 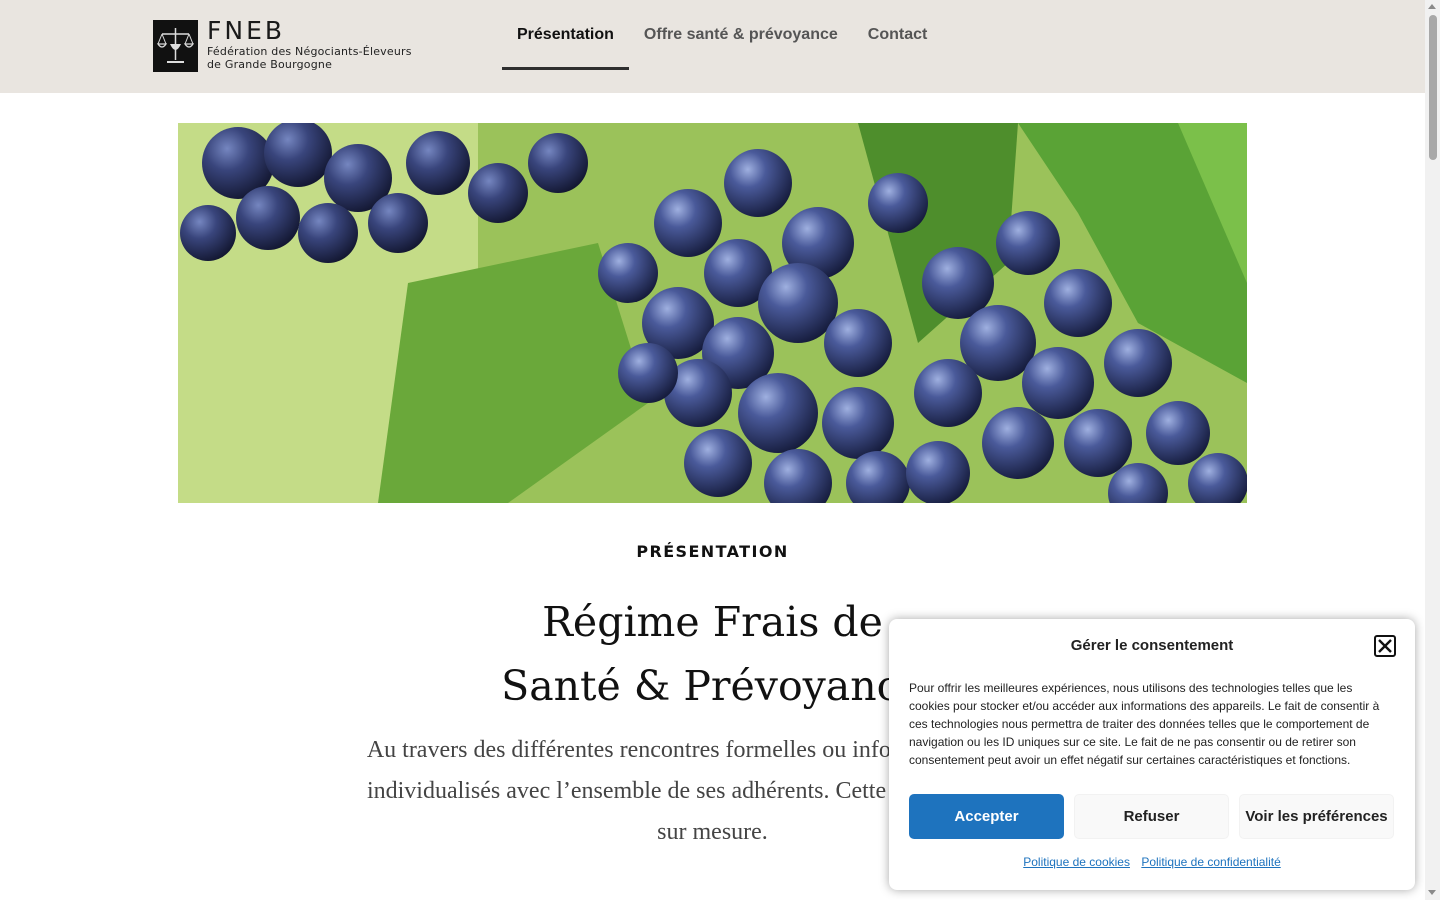 What do you see at coordinates (1316, 816) in the screenshot?
I see `preferences-button: Voir les préférences` at bounding box center [1316, 816].